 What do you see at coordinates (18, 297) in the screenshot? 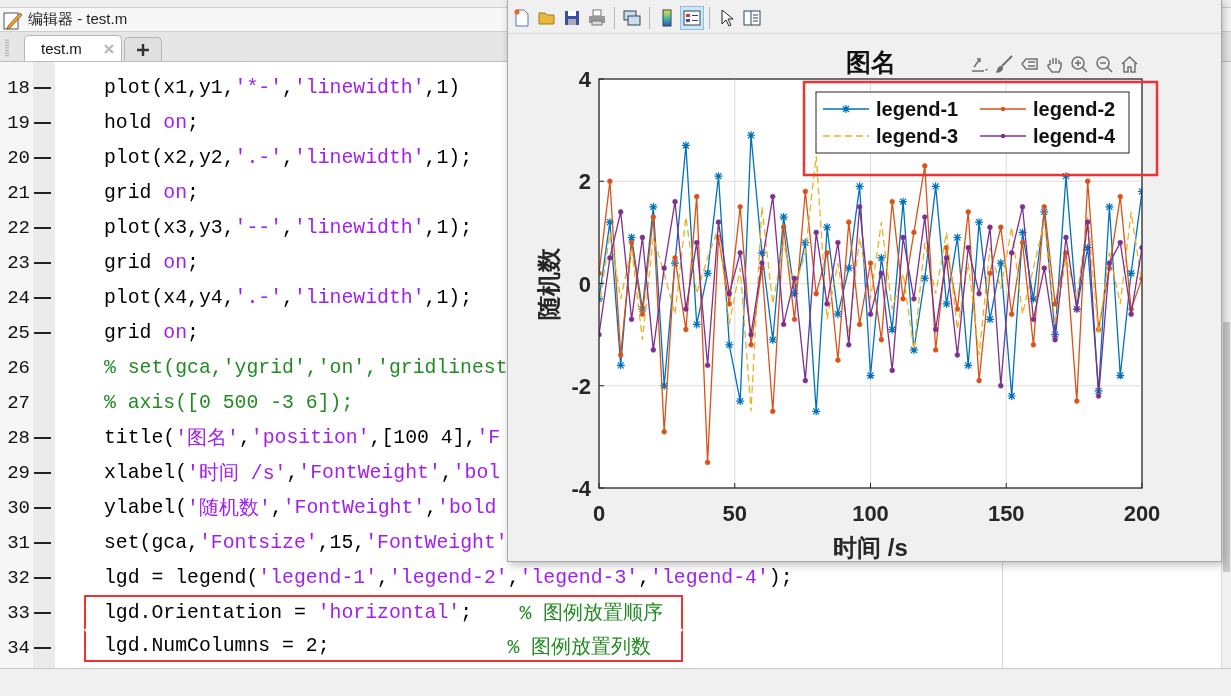
I see `line-number: 24` at bounding box center [18, 297].